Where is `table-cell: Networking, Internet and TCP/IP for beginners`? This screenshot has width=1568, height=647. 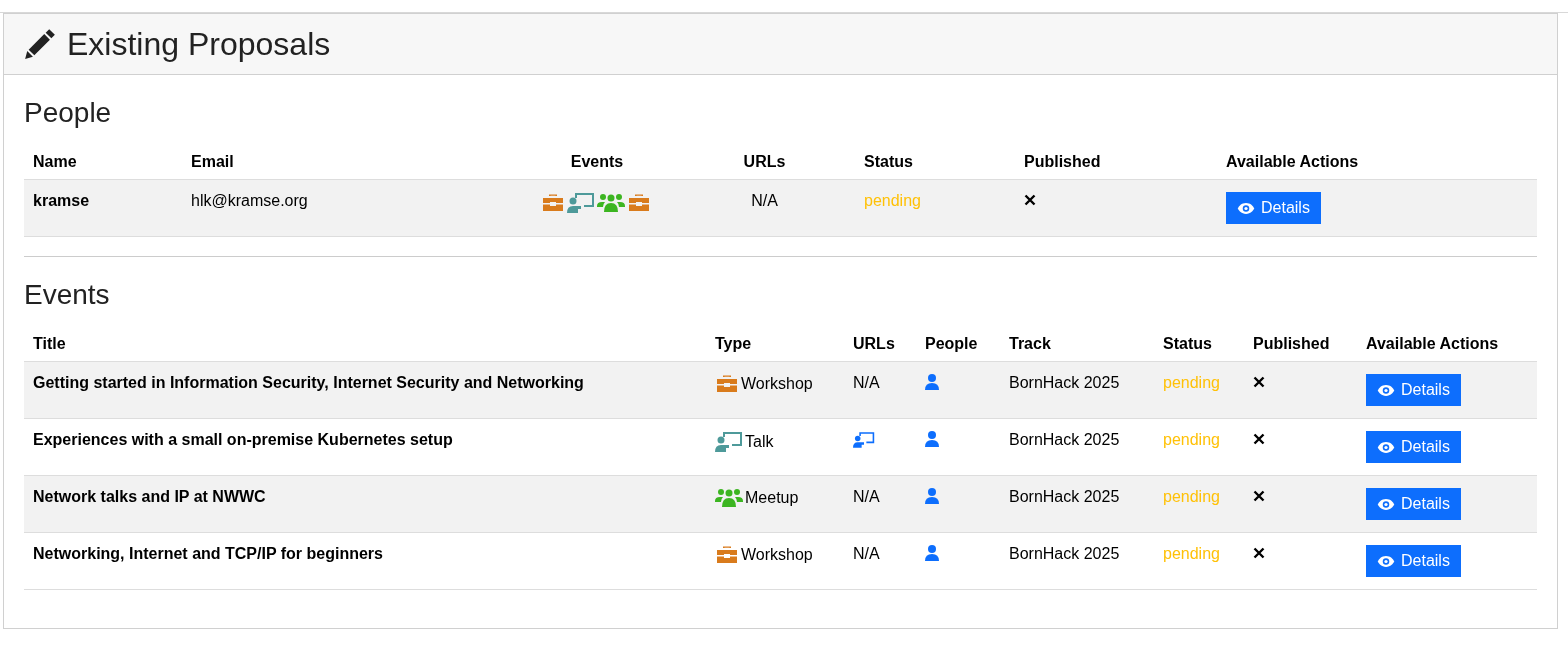
table-cell: Networking, Internet and TCP/IP for beginners is located at coordinates (208, 553).